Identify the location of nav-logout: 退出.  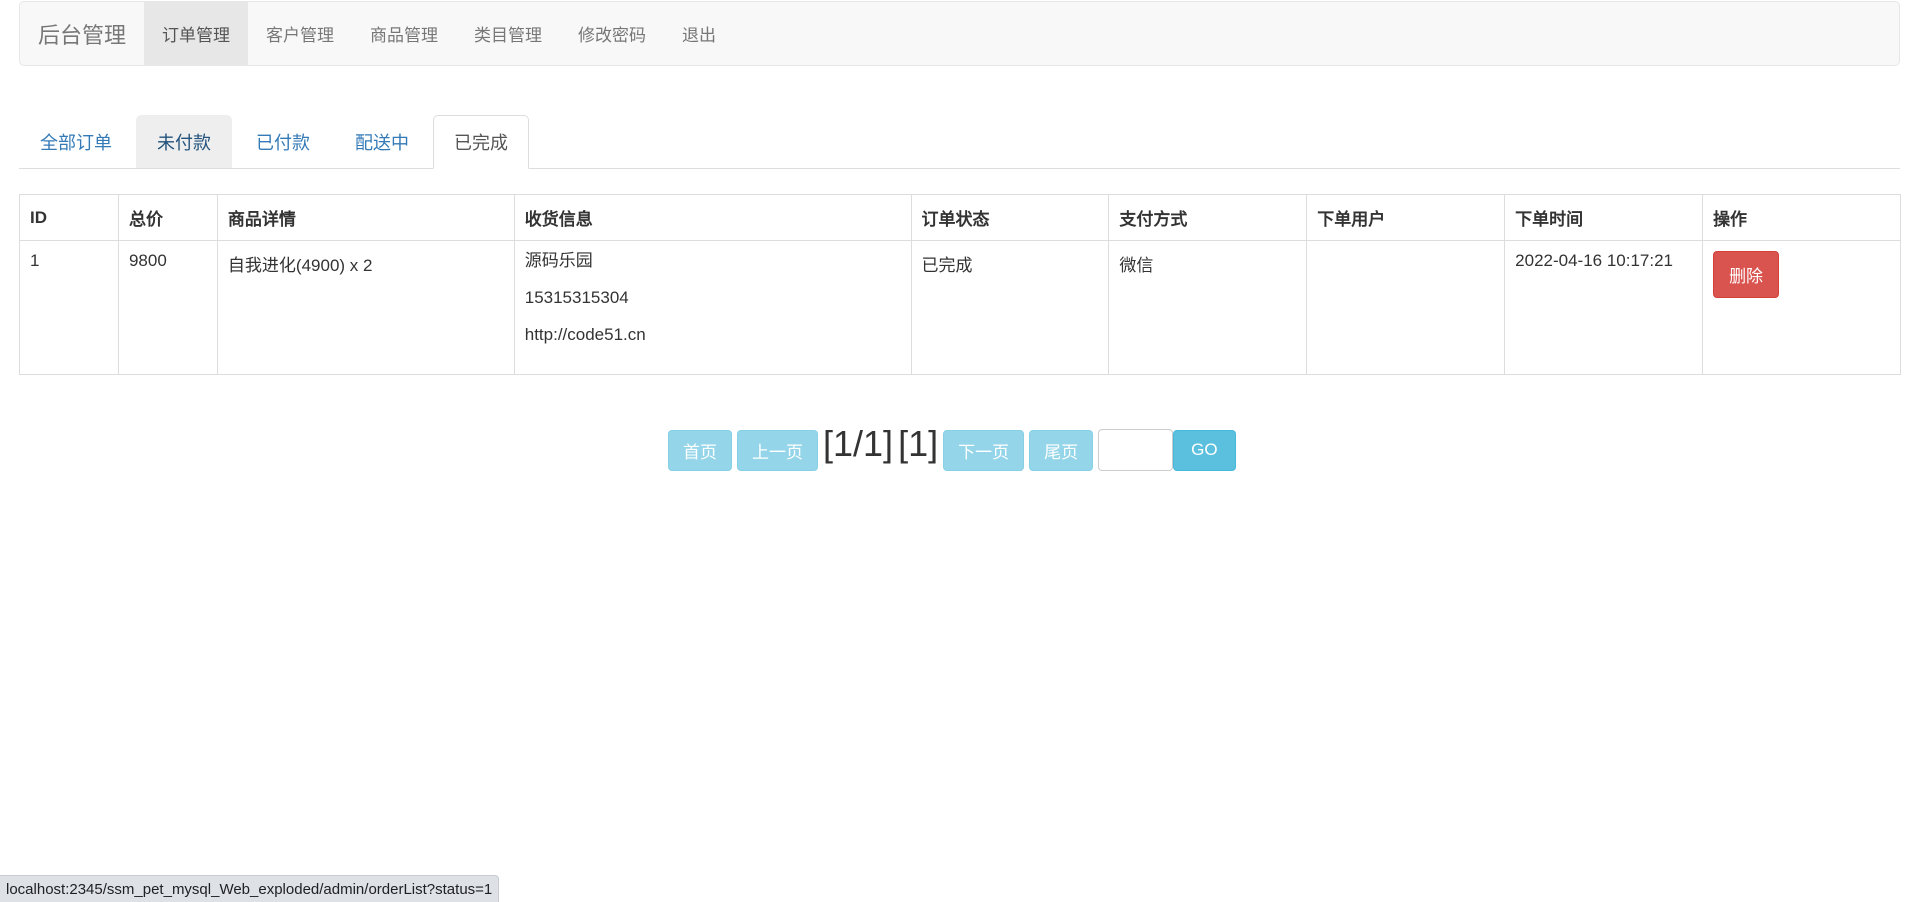
(699, 33).